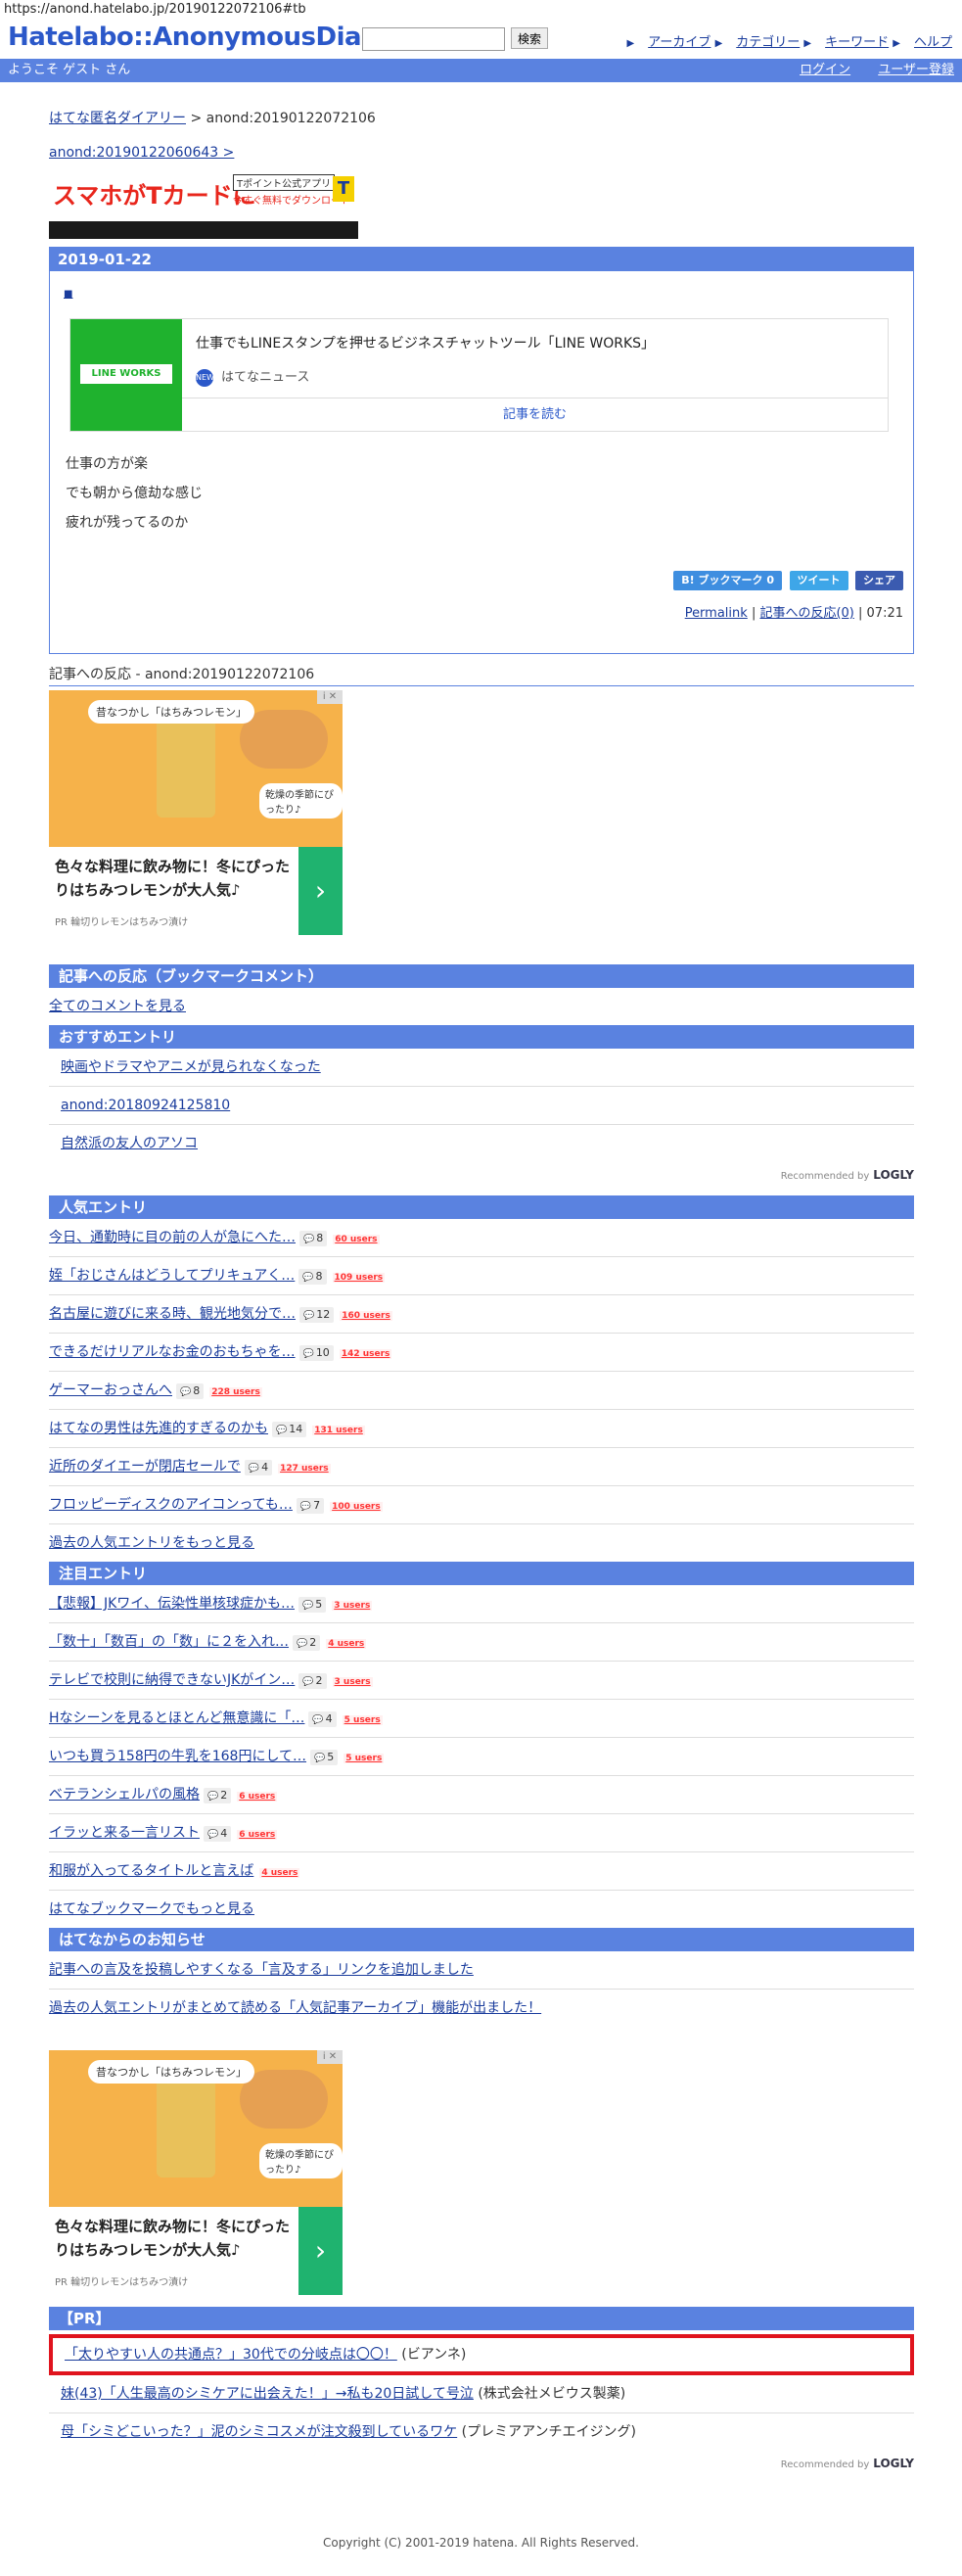 The image size is (962, 2576). I want to click on pr-link: 「太りやすい人の共通点？」30代での分岐点は〇〇！, so click(231, 2355).